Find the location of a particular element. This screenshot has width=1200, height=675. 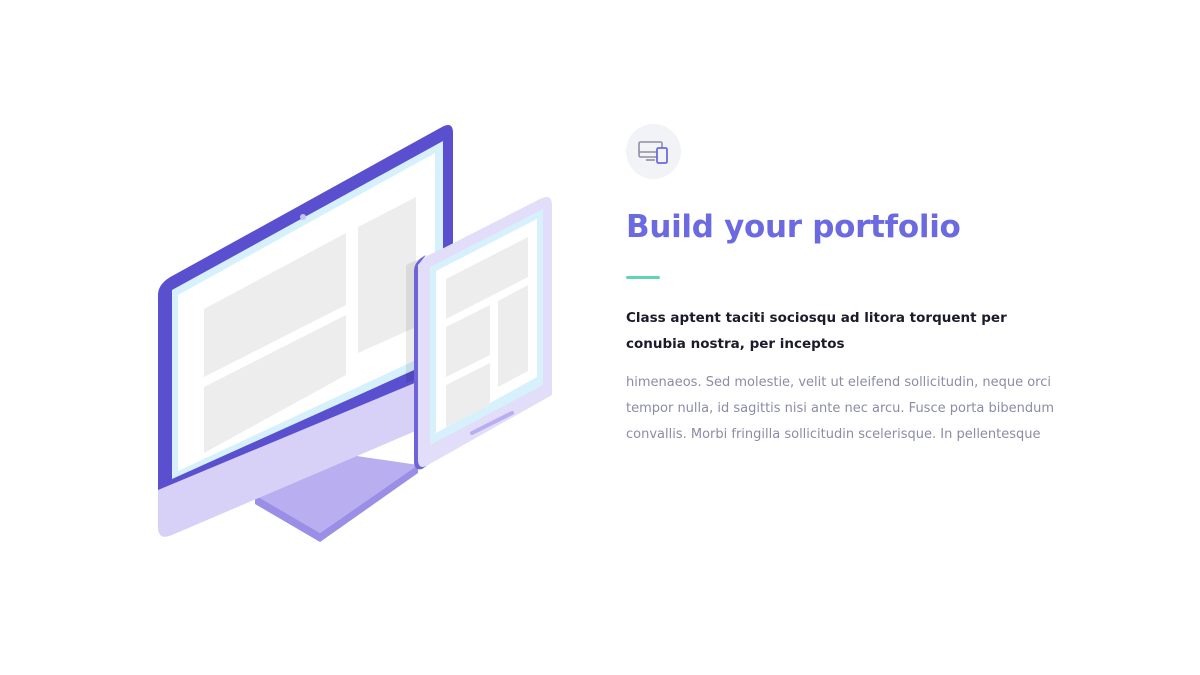

accent-divider is located at coordinates (643, 277).